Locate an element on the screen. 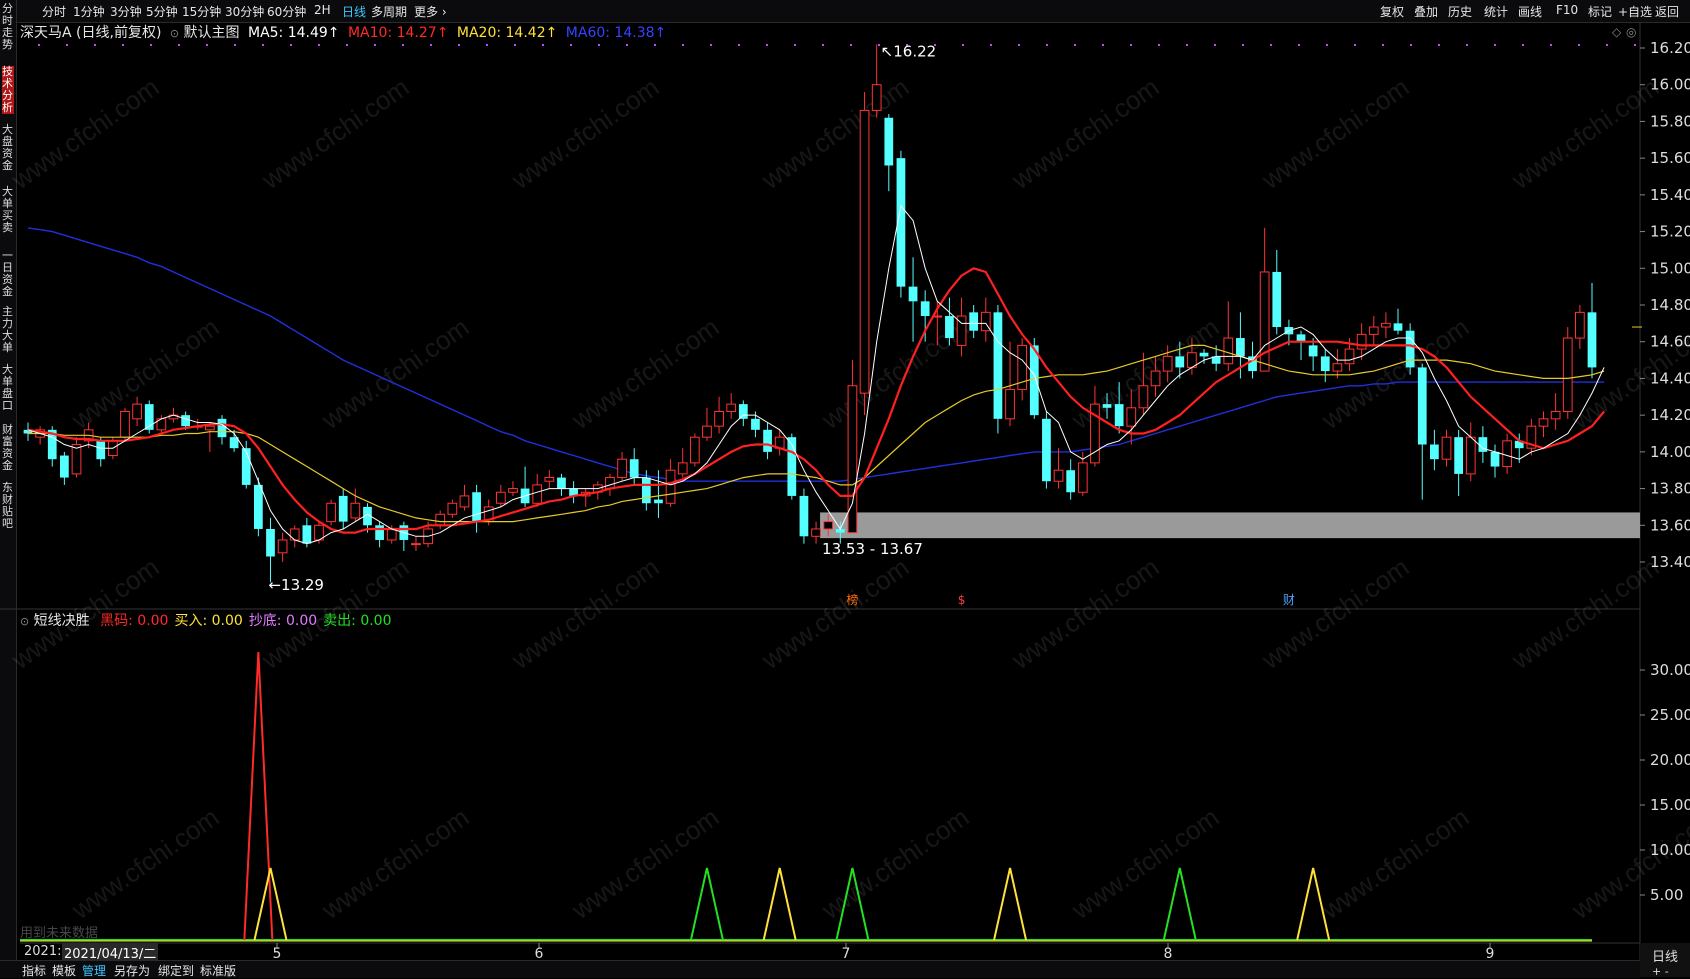 This screenshot has width=1690, height=979. indicator-label: 默认主图 is located at coordinates (212, 33).